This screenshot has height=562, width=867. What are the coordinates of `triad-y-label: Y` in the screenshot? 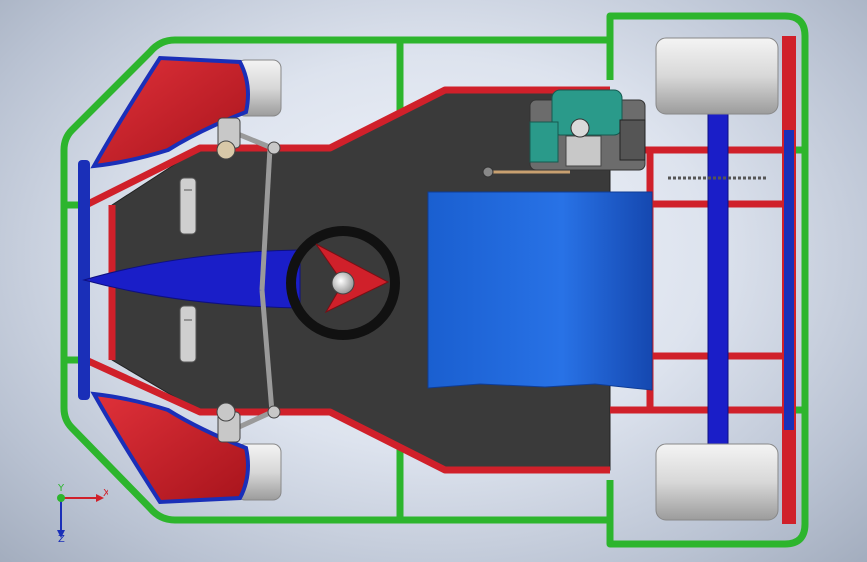 It's located at (61, 488).